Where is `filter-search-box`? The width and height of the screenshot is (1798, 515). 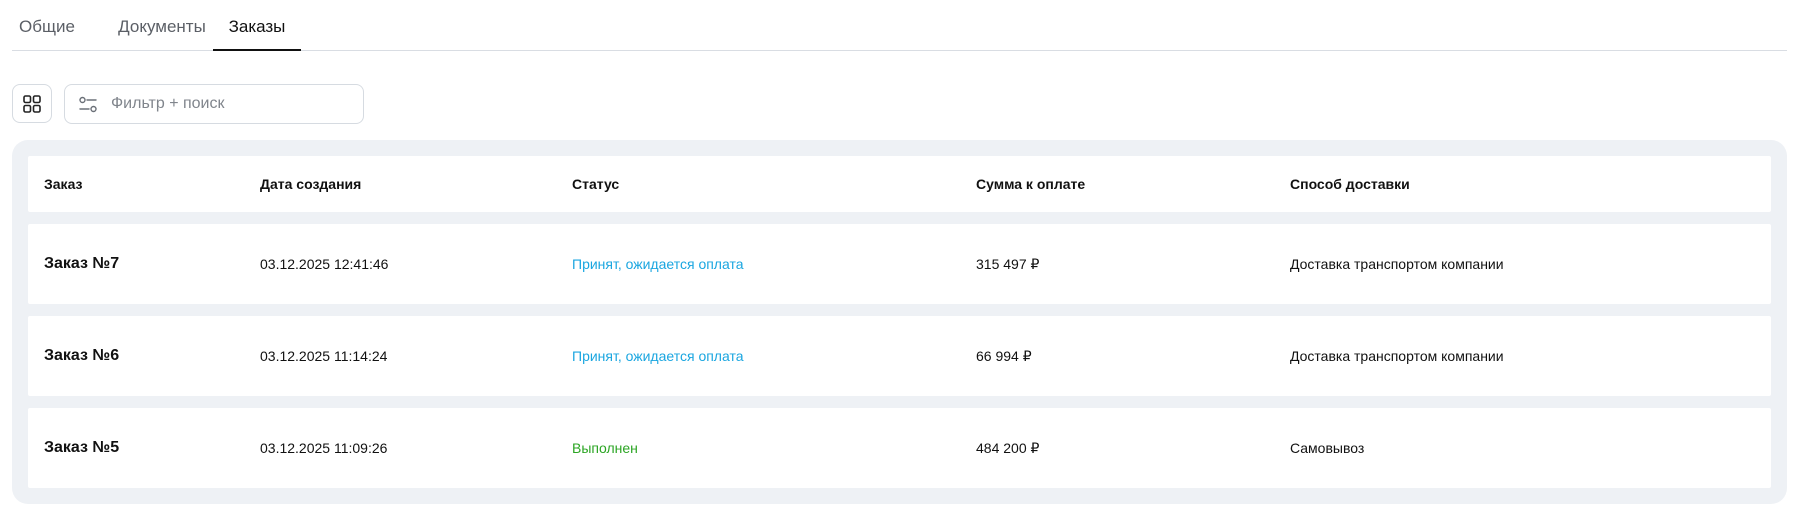 filter-search-box is located at coordinates (214, 104).